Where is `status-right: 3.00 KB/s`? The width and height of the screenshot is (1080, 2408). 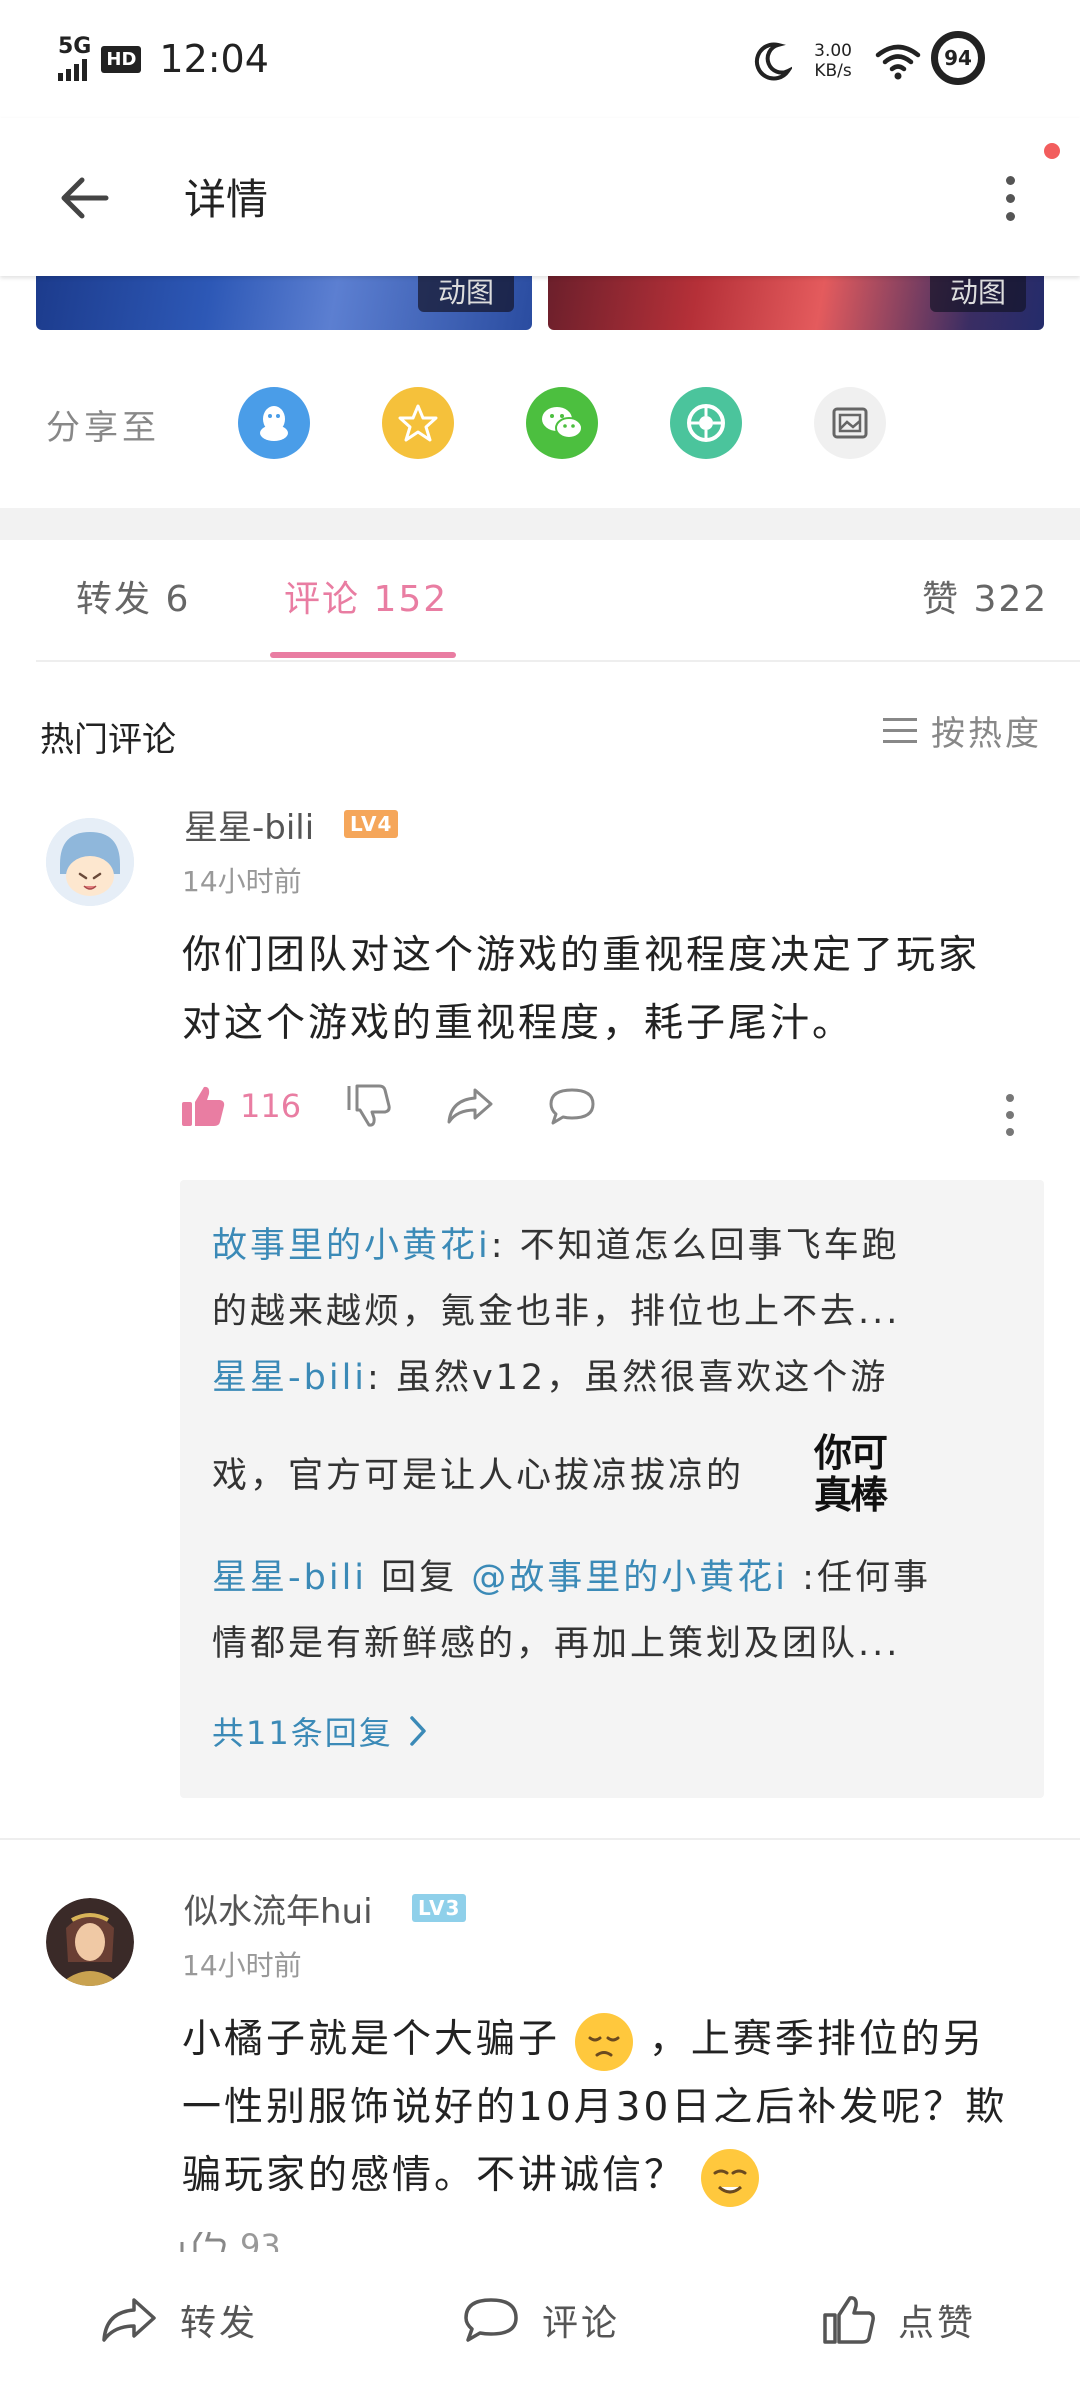
status-right: 3.00 KB/s is located at coordinates (838, 61).